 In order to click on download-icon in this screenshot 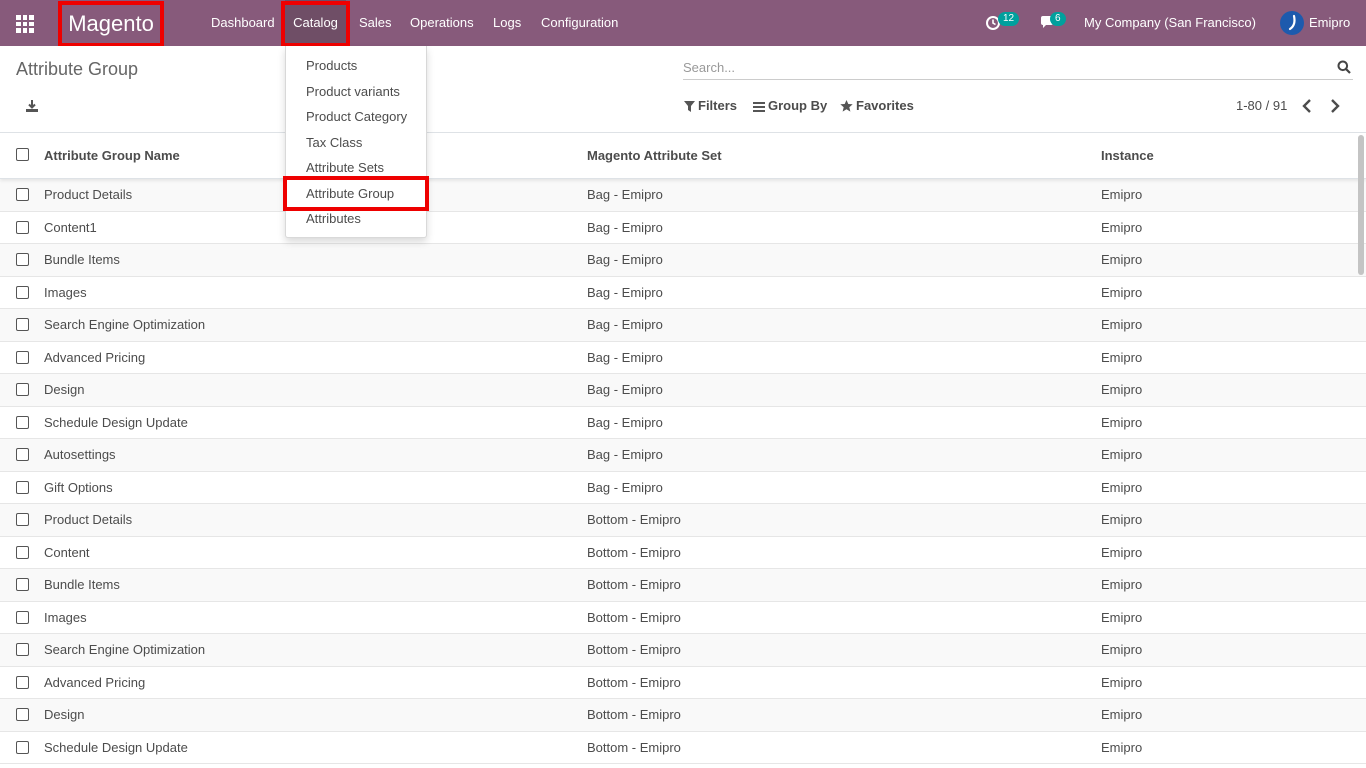, I will do `click(32, 106)`.